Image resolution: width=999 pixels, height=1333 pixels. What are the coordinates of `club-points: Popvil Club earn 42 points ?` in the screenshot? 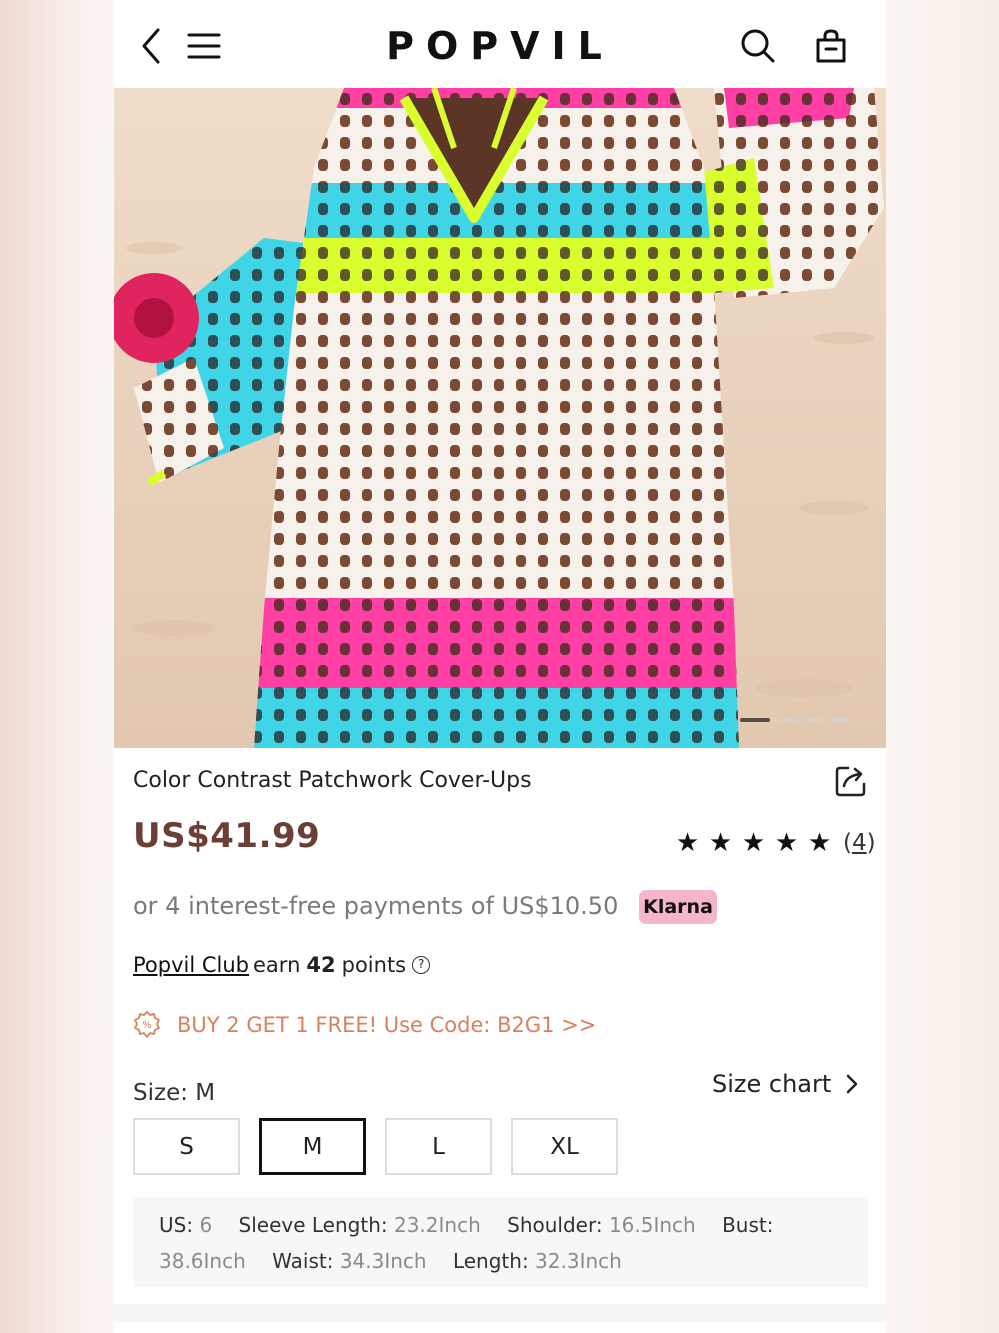 It's located at (282, 965).